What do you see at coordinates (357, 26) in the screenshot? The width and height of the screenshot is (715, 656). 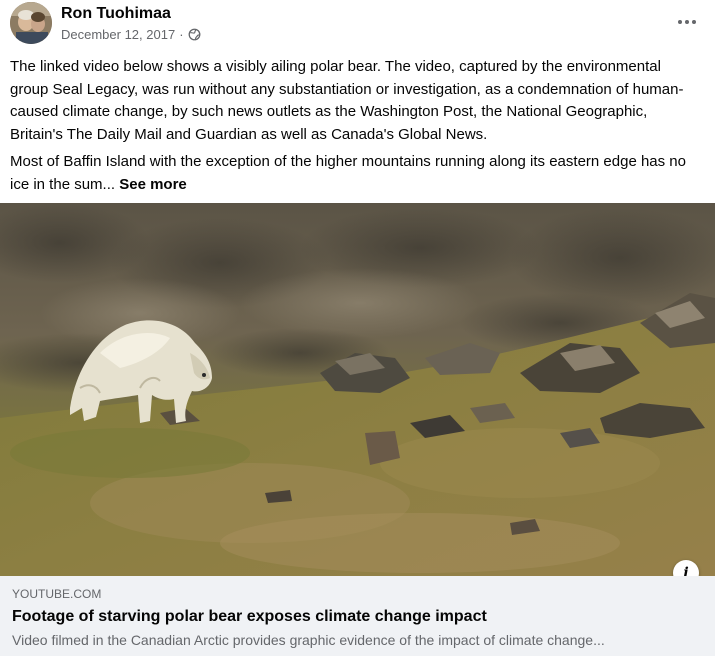 I see `post-header: Ron Tuohimaa December 12, 2017 ·` at bounding box center [357, 26].